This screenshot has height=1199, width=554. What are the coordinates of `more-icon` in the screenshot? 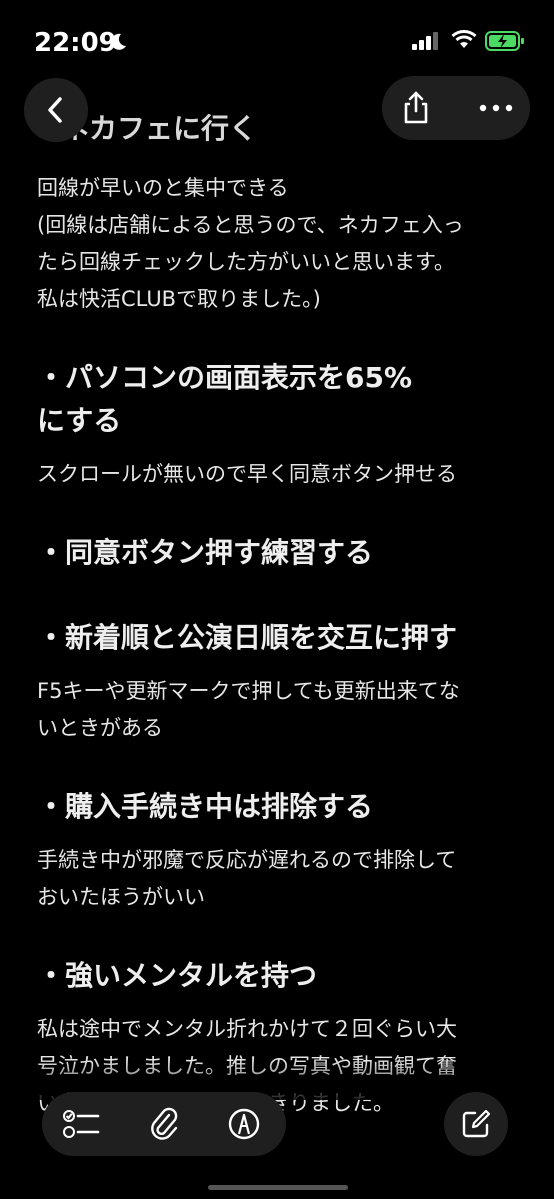 It's located at (496, 108).